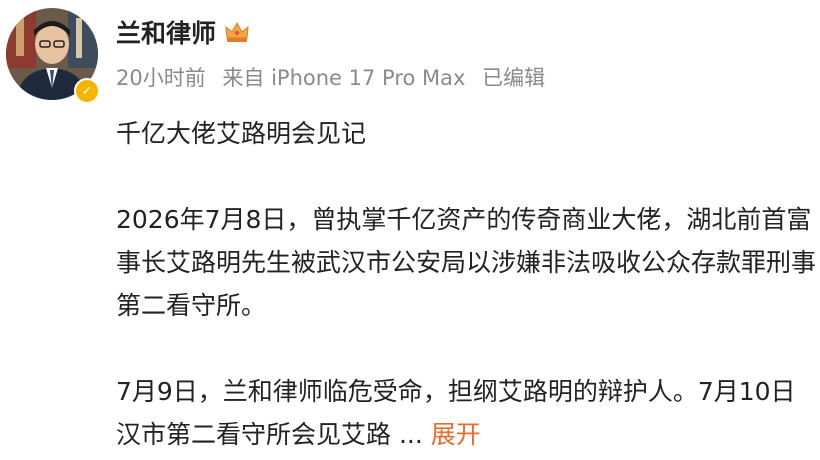 The width and height of the screenshot is (820, 460). I want to click on crown-icon, so click(237, 32).